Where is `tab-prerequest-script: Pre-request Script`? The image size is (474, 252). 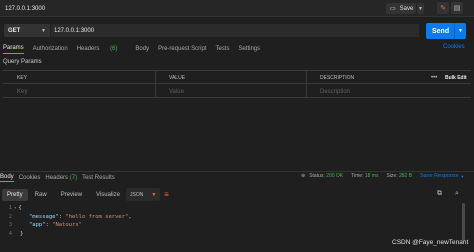 tab-prerequest-script: Pre-request Script is located at coordinates (182, 49).